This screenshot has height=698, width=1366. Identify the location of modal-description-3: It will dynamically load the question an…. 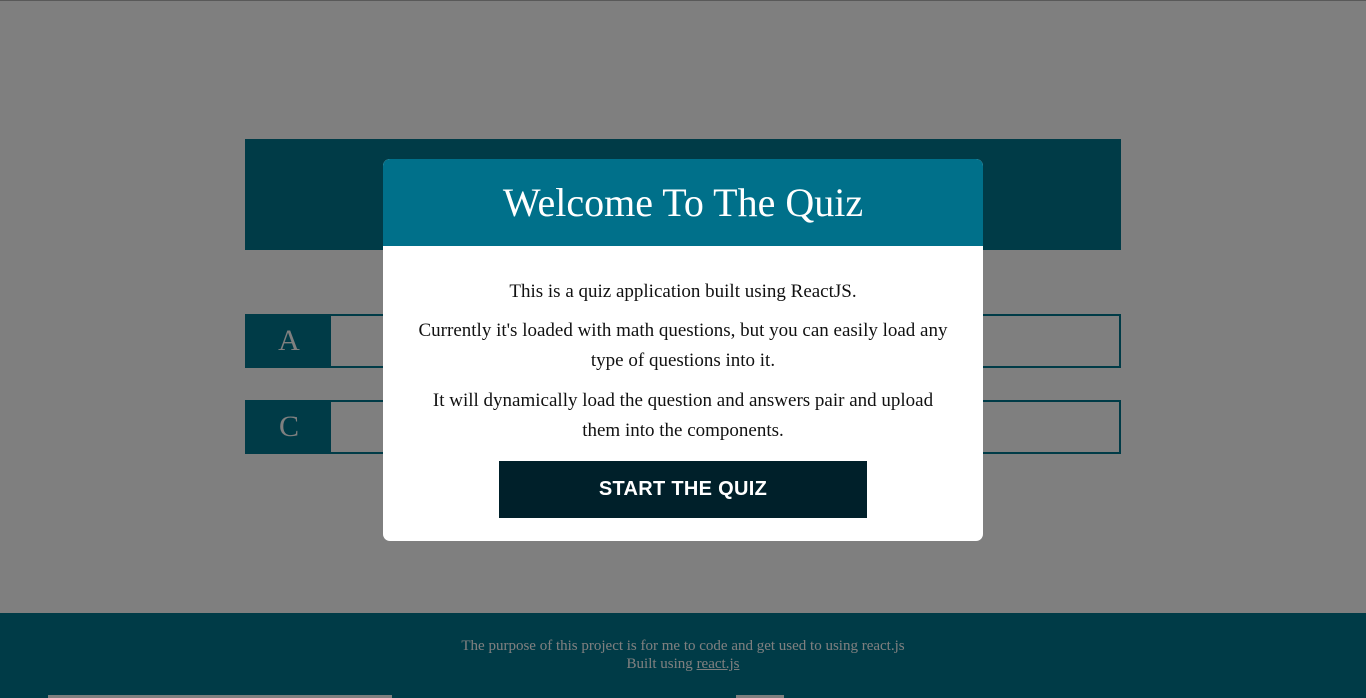
(683, 415).